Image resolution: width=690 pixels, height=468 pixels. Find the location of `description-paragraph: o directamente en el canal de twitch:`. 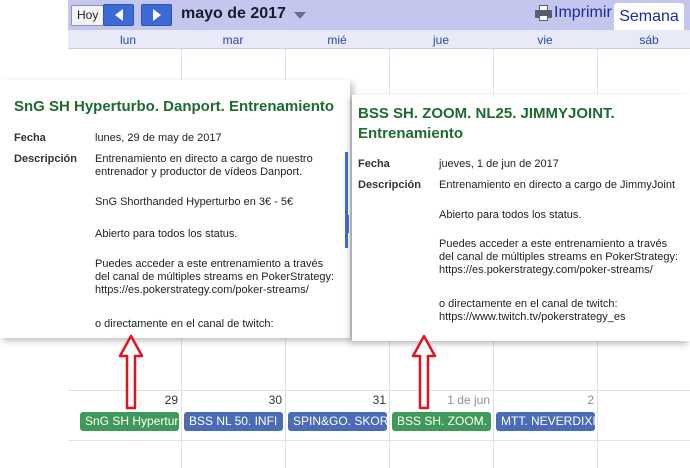

description-paragraph: o directamente en el canal de twitch: is located at coordinates (184, 324).